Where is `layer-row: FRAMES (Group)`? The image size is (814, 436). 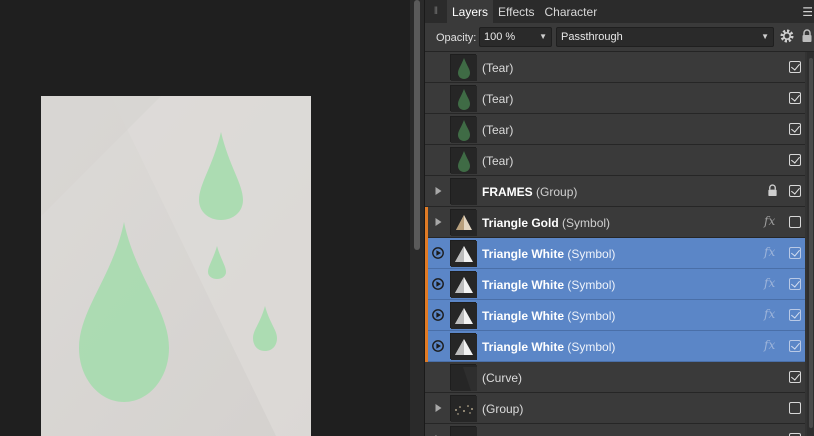 layer-row: FRAMES (Group) is located at coordinates (615, 191).